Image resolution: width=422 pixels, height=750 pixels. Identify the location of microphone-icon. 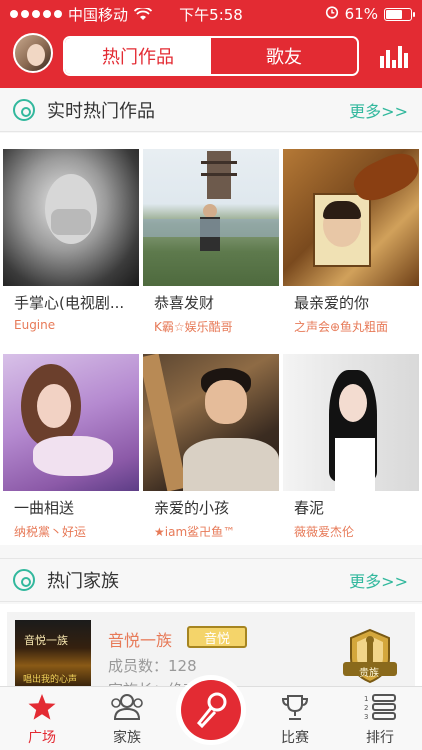
(211, 710).